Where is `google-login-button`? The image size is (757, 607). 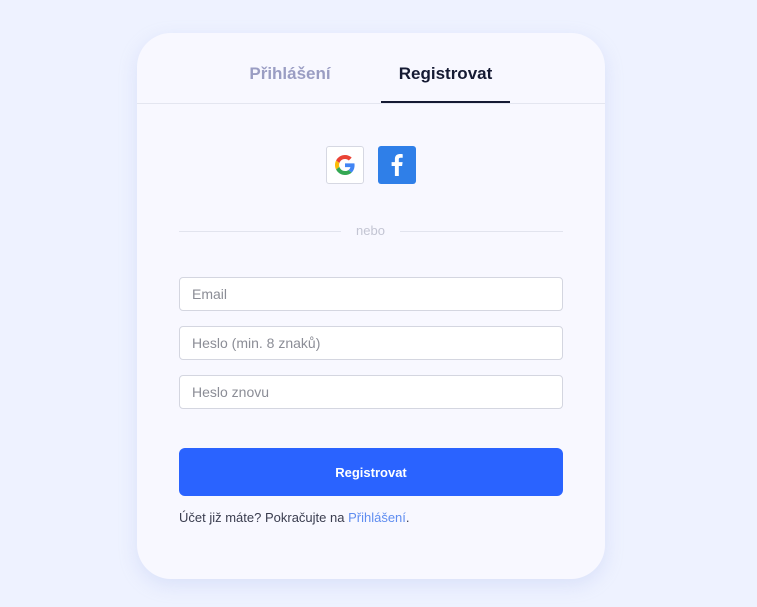
google-login-button is located at coordinates (345, 165).